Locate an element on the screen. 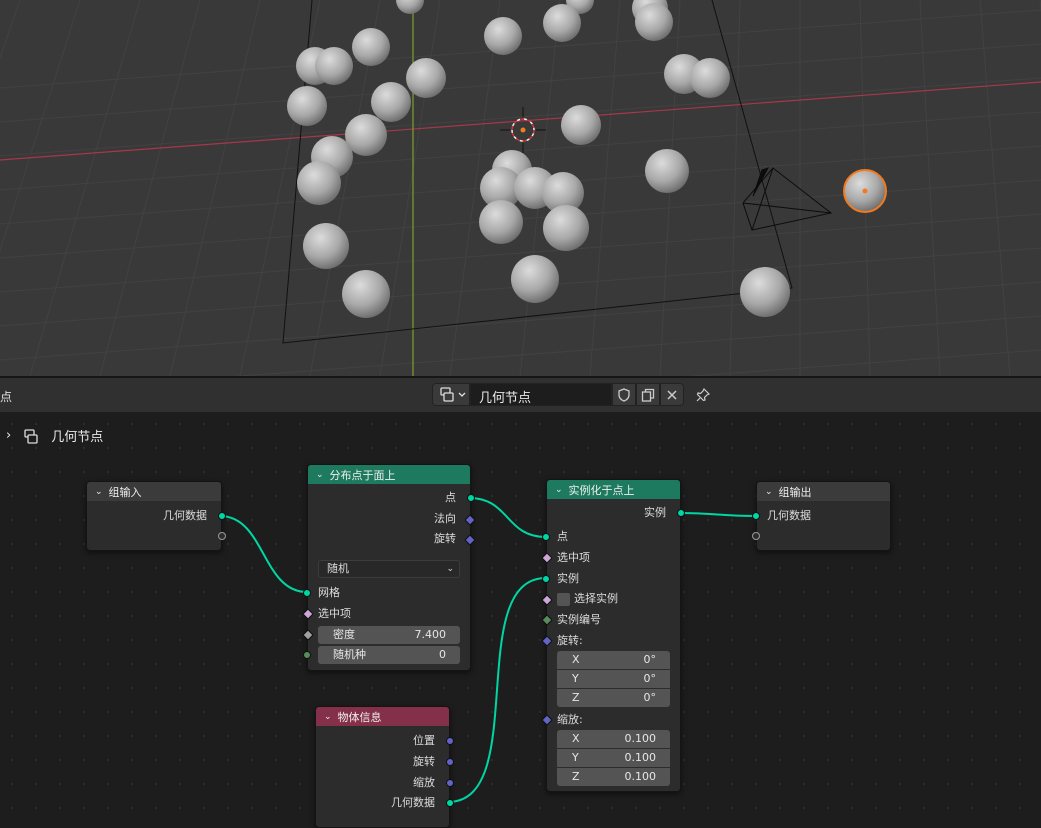  points-input-socket is located at coordinates (546, 537).